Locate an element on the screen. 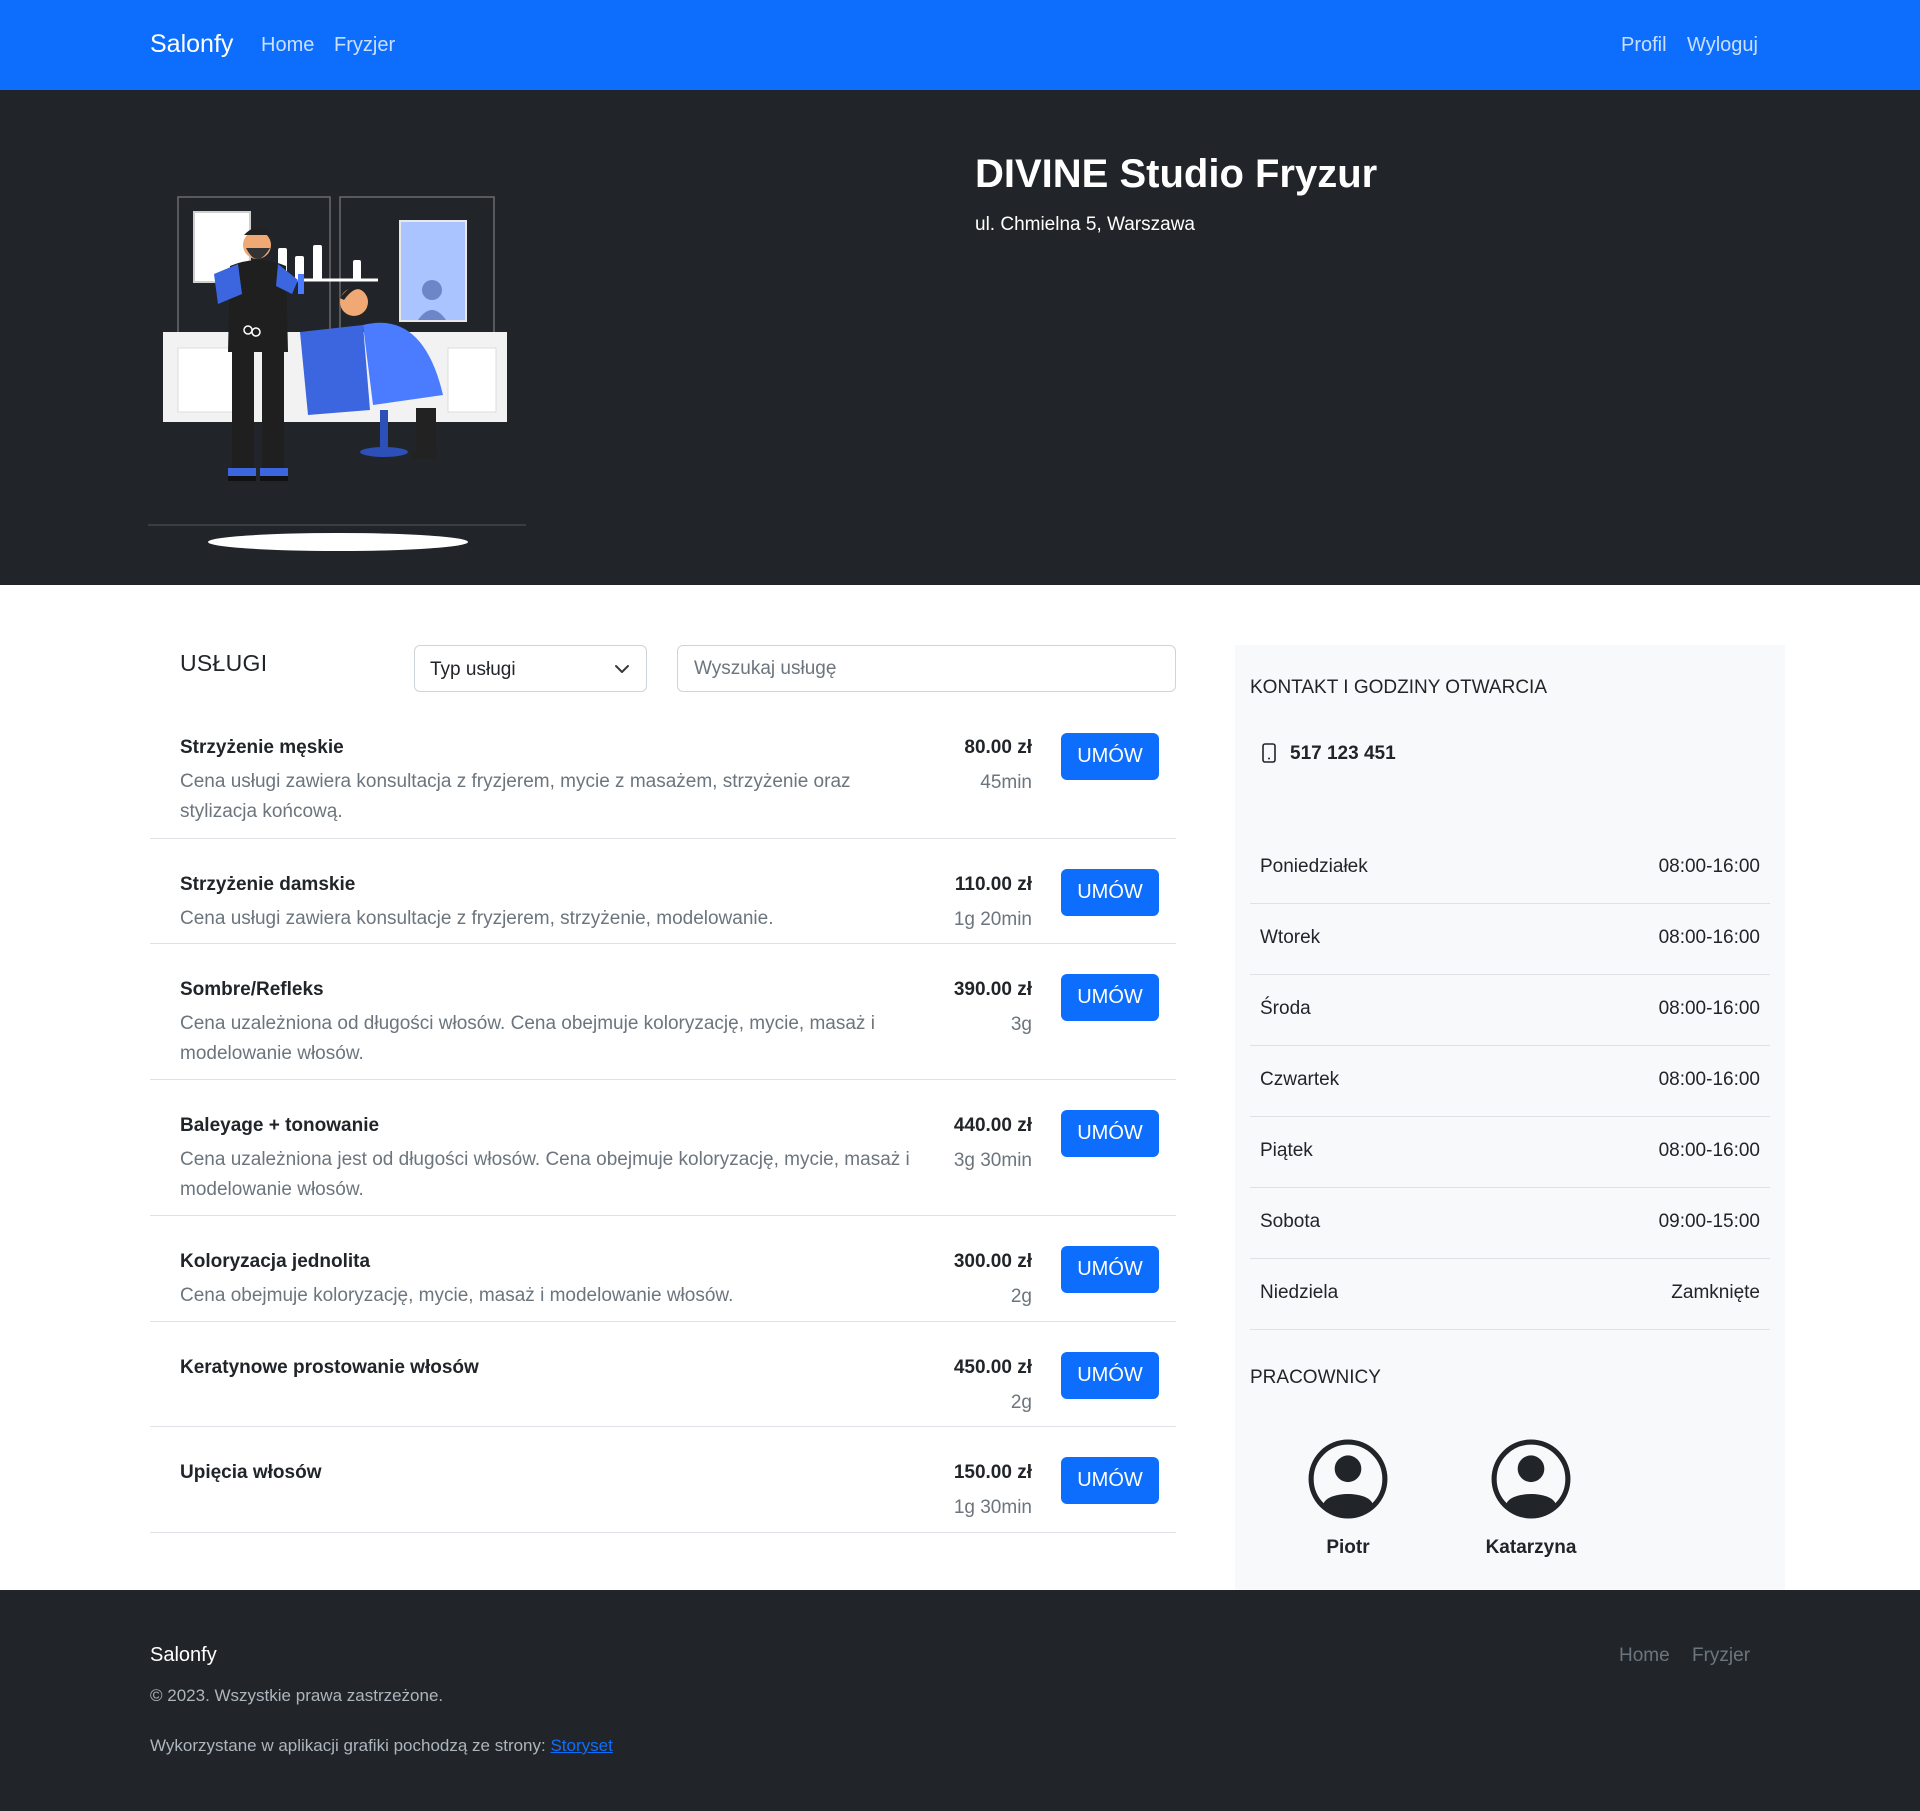 Image resolution: width=1920 pixels, height=1811 pixels. opening-hours-row: Czwartek 08:00-16:00 is located at coordinates (1510, 1081).